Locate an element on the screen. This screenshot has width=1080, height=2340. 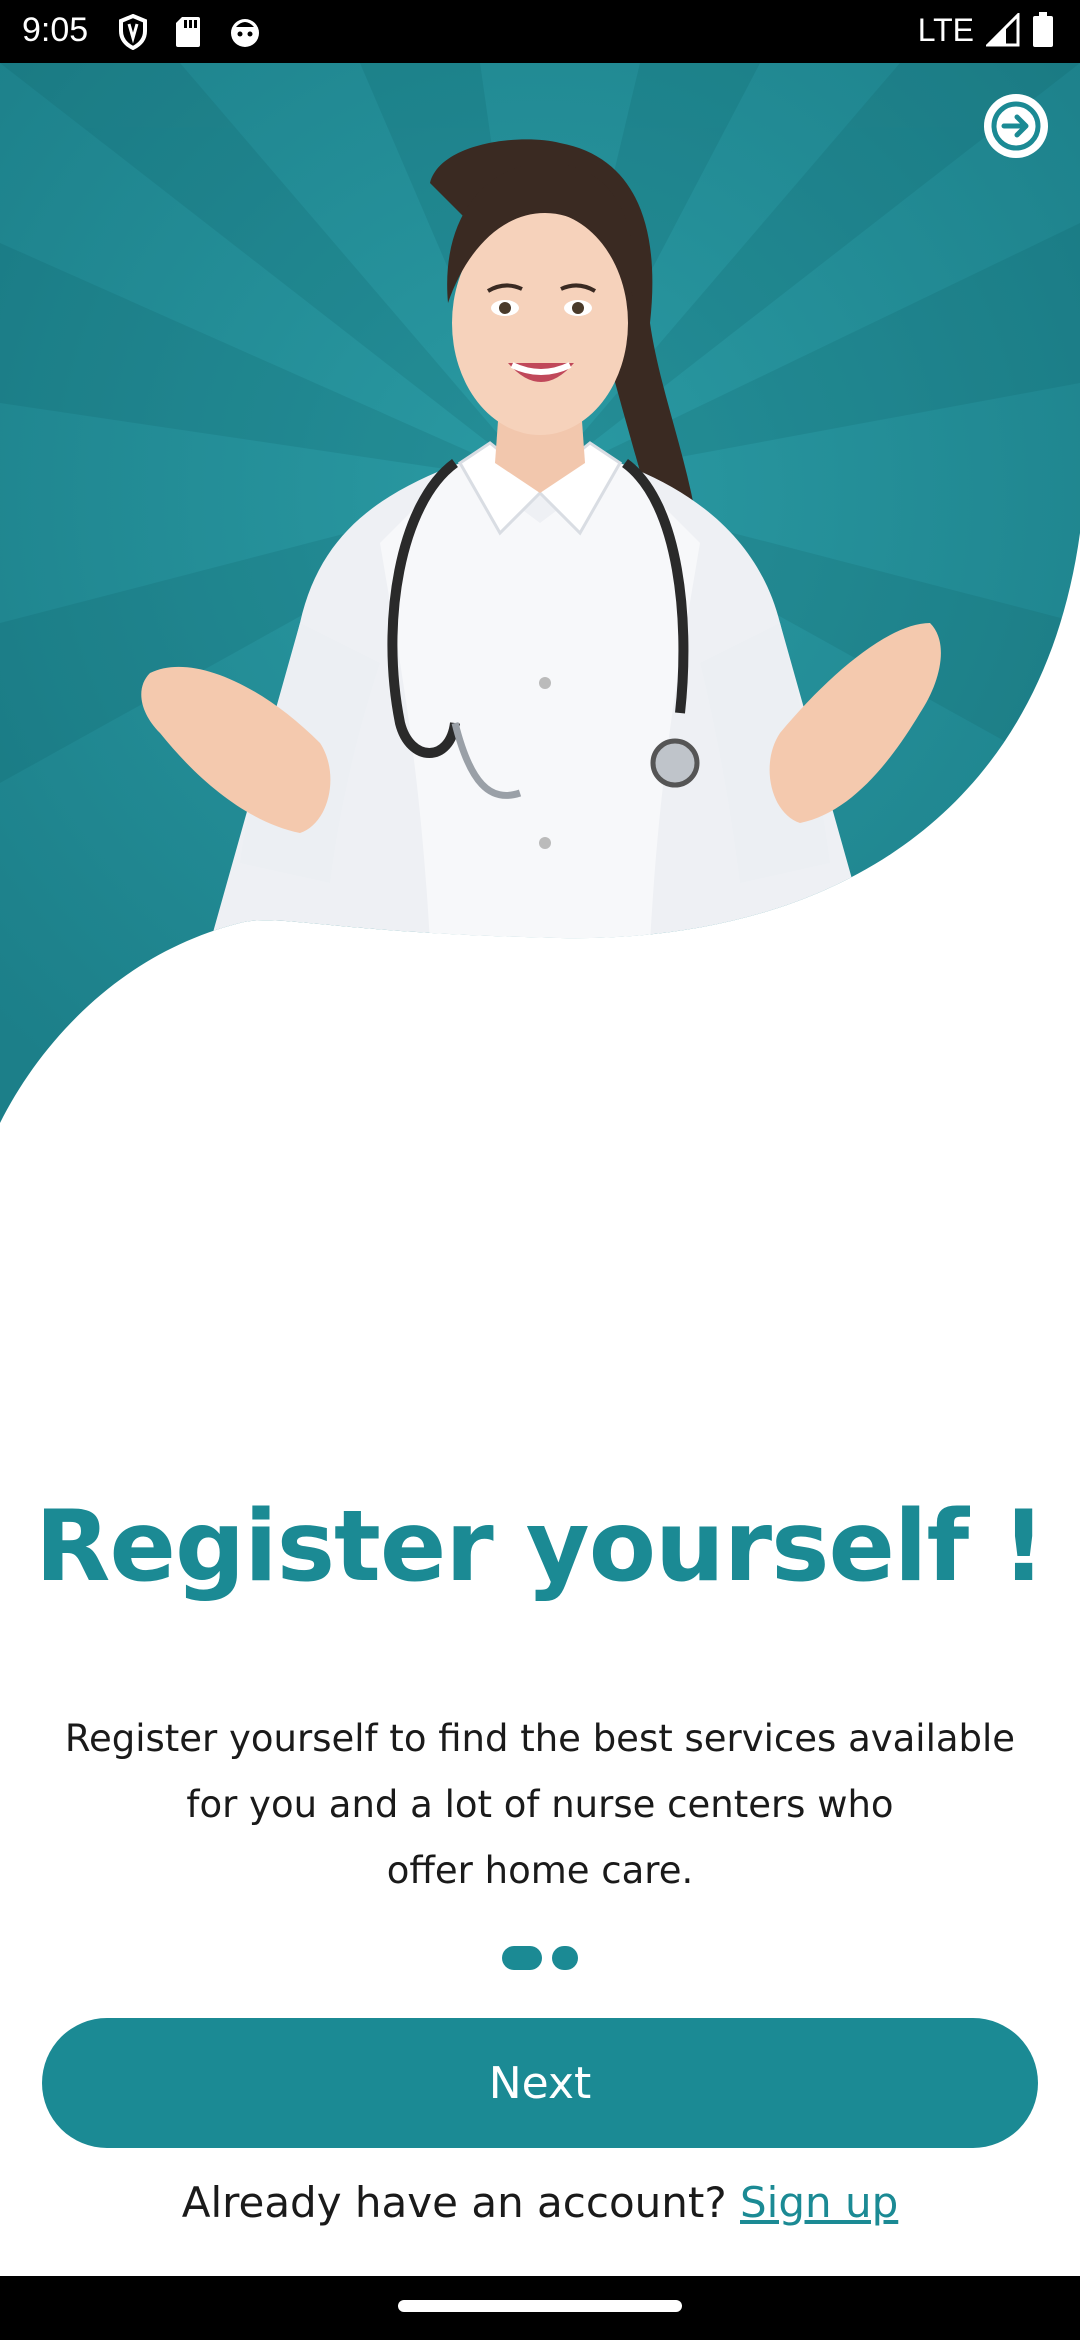
status-system-icons: LTE is located at coordinates (986, 30).